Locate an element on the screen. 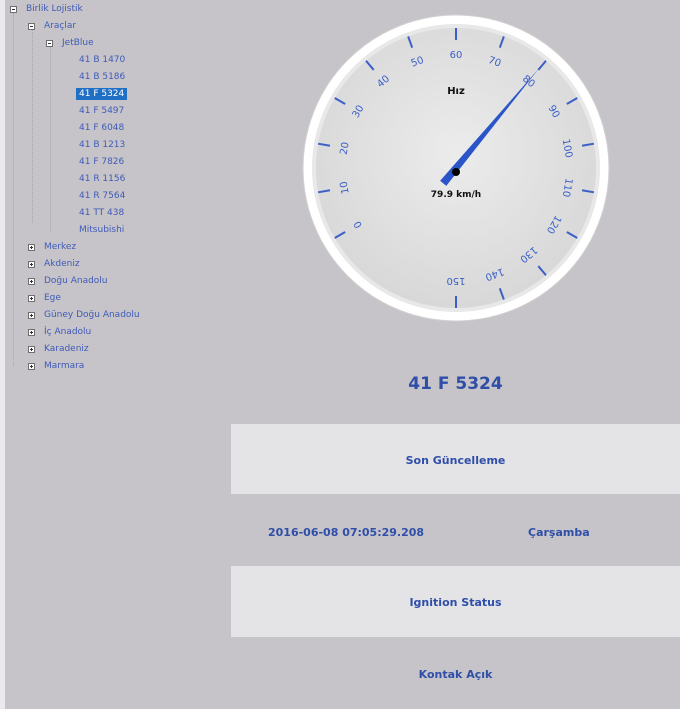 This screenshot has width=680, height=709. tree-node-label: Akdeniz is located at coordinates (62, 264).